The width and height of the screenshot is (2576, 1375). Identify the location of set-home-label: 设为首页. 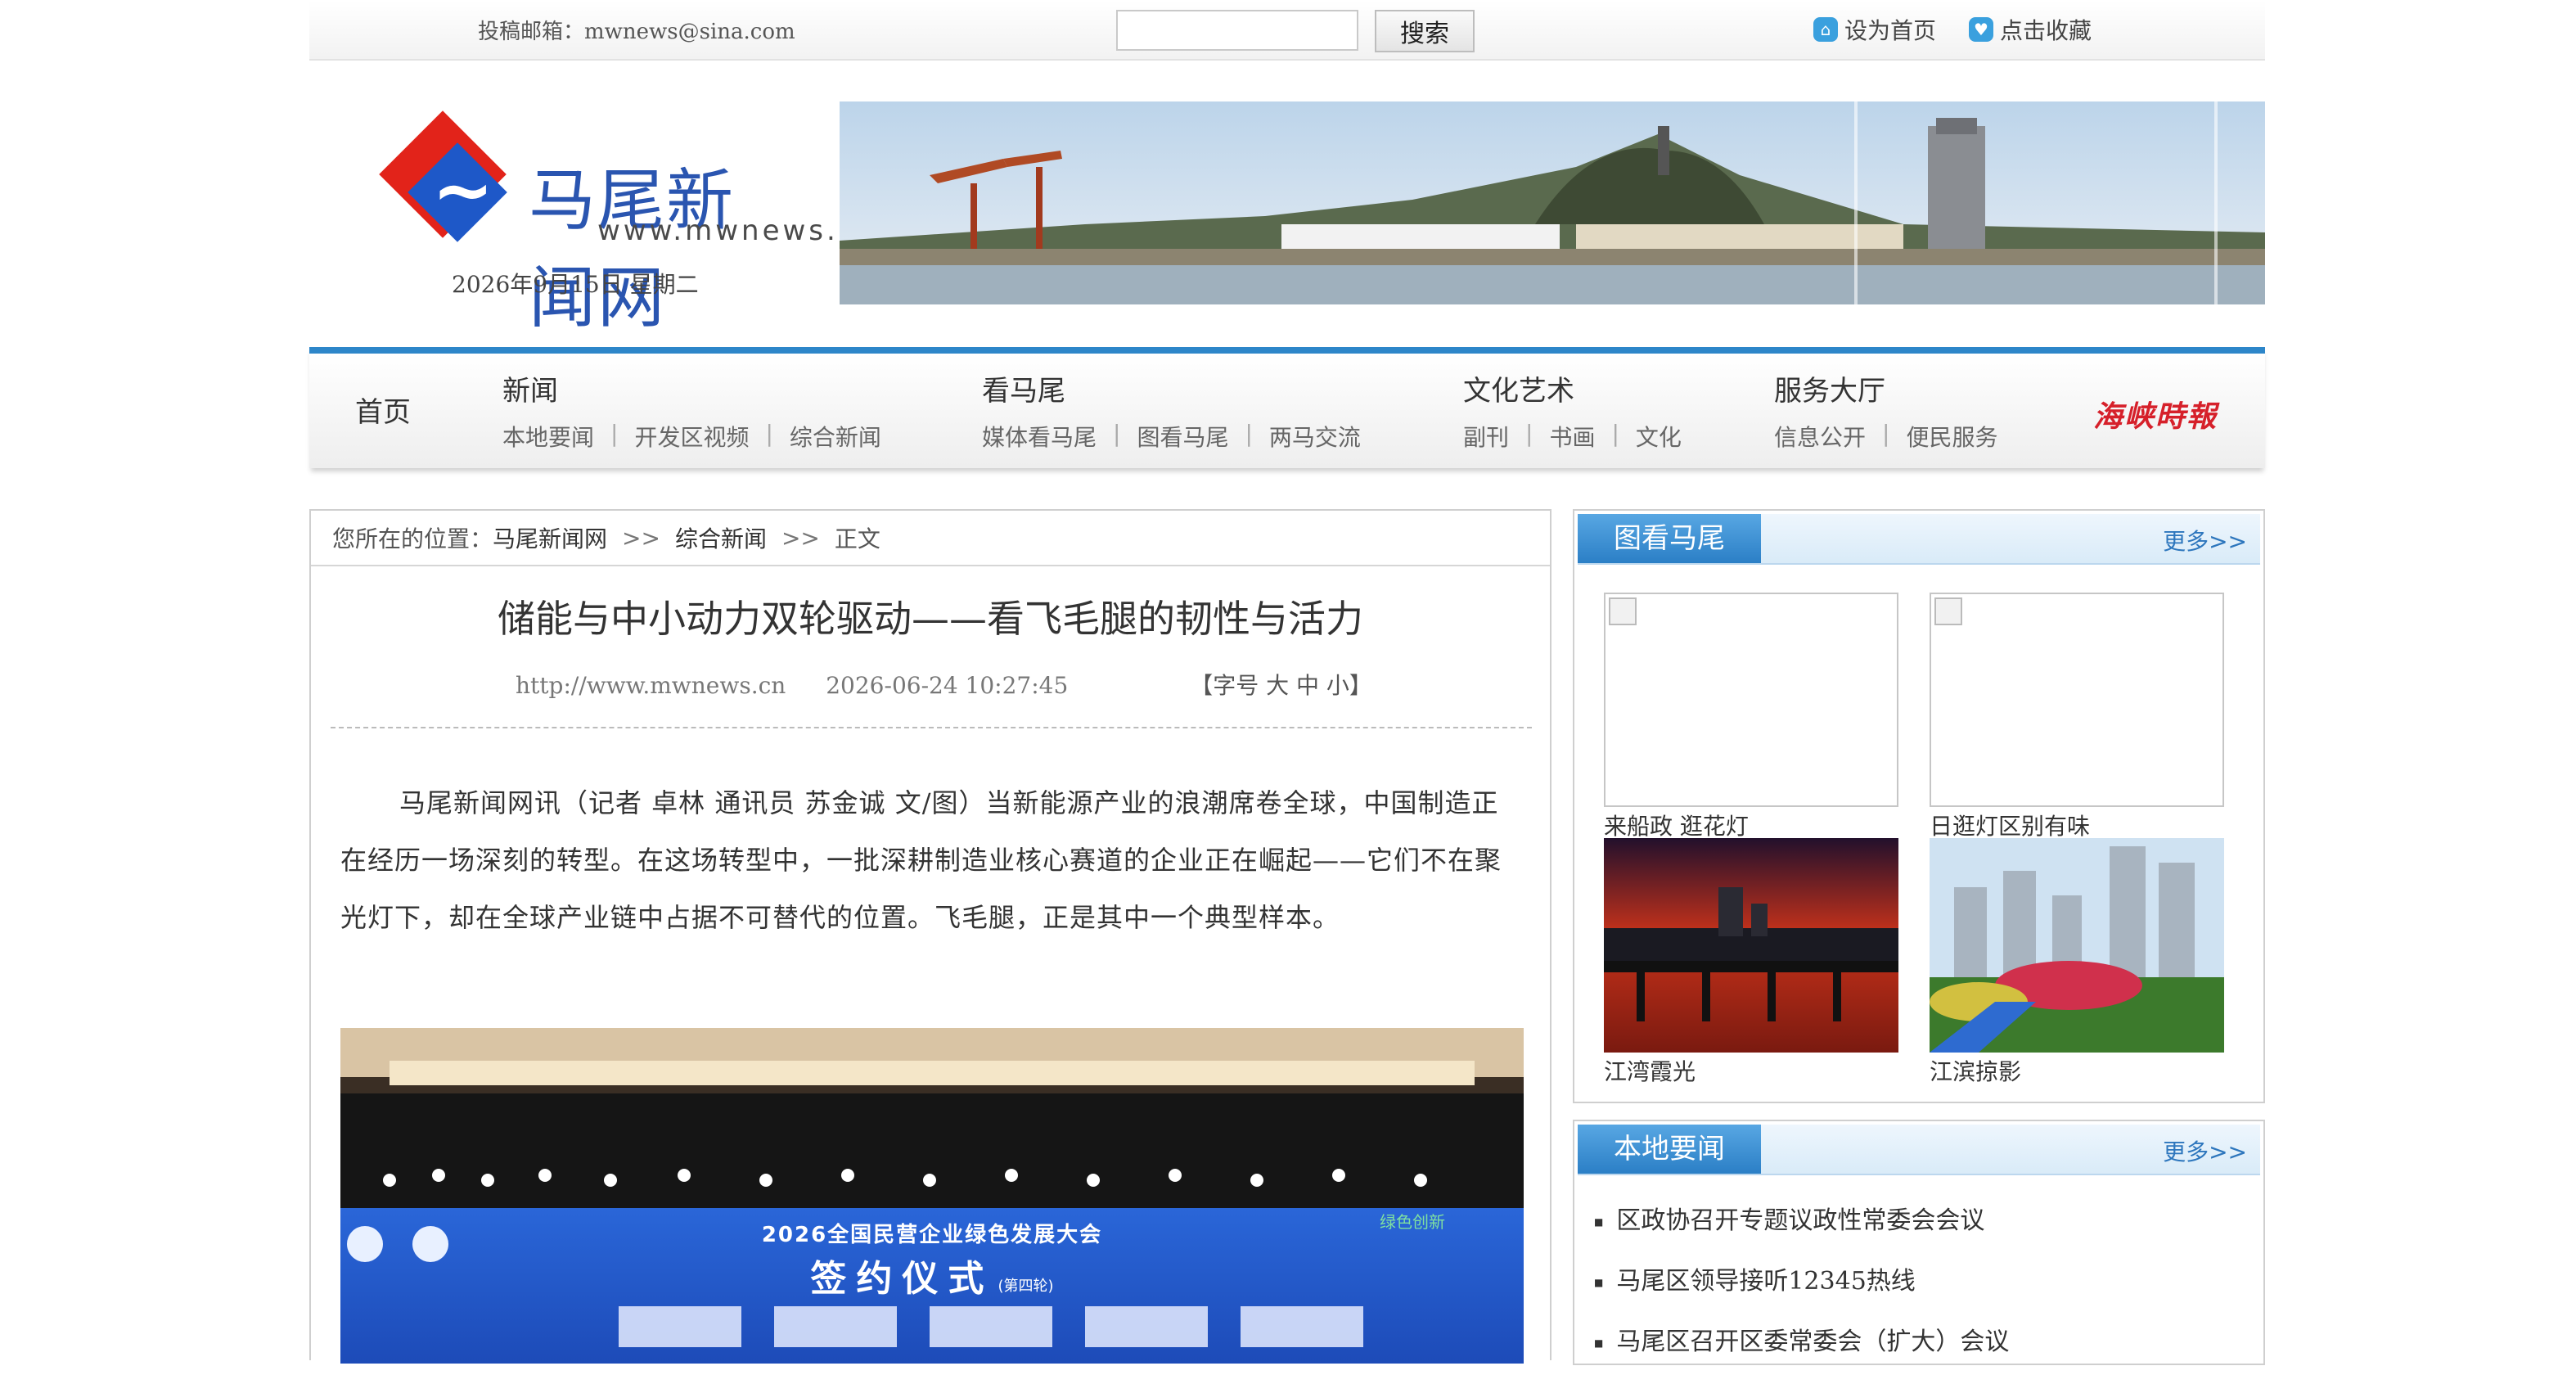
(1890, 30).